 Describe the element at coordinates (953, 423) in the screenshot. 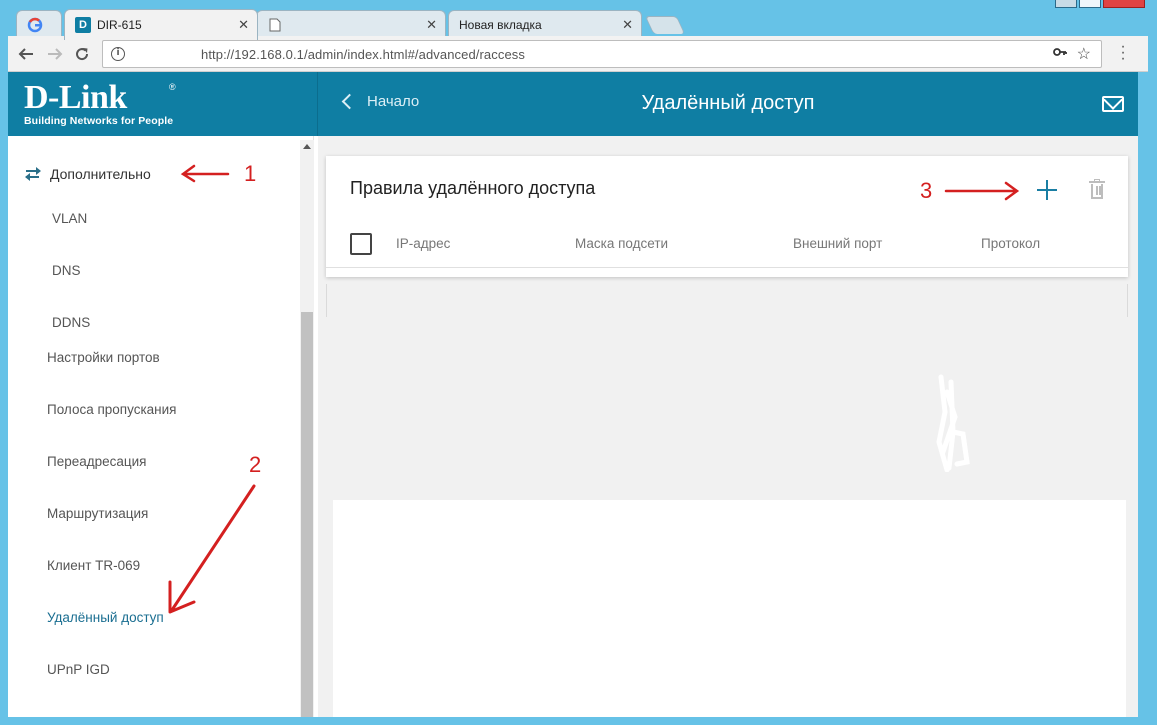

I see `white-scribble` at that location.